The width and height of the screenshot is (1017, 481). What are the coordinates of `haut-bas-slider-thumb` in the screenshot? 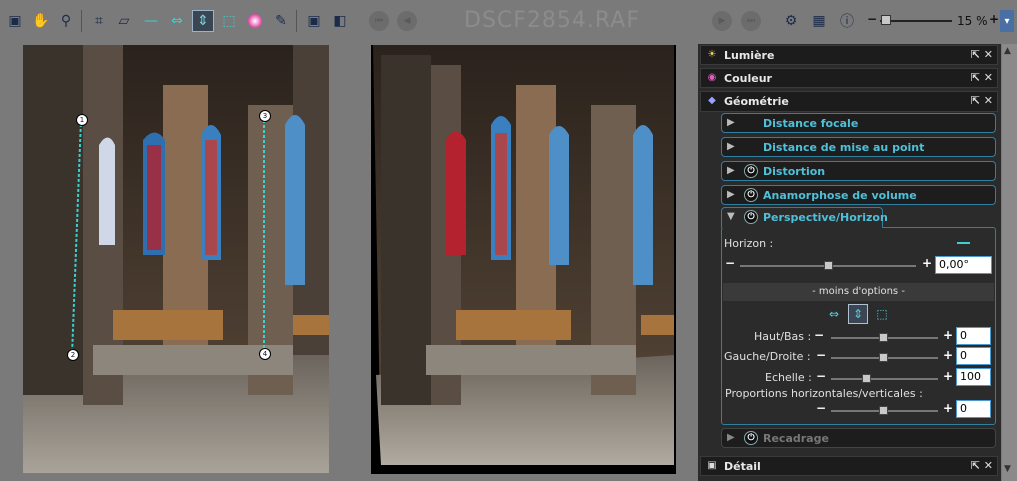 It's located at (883, 337).